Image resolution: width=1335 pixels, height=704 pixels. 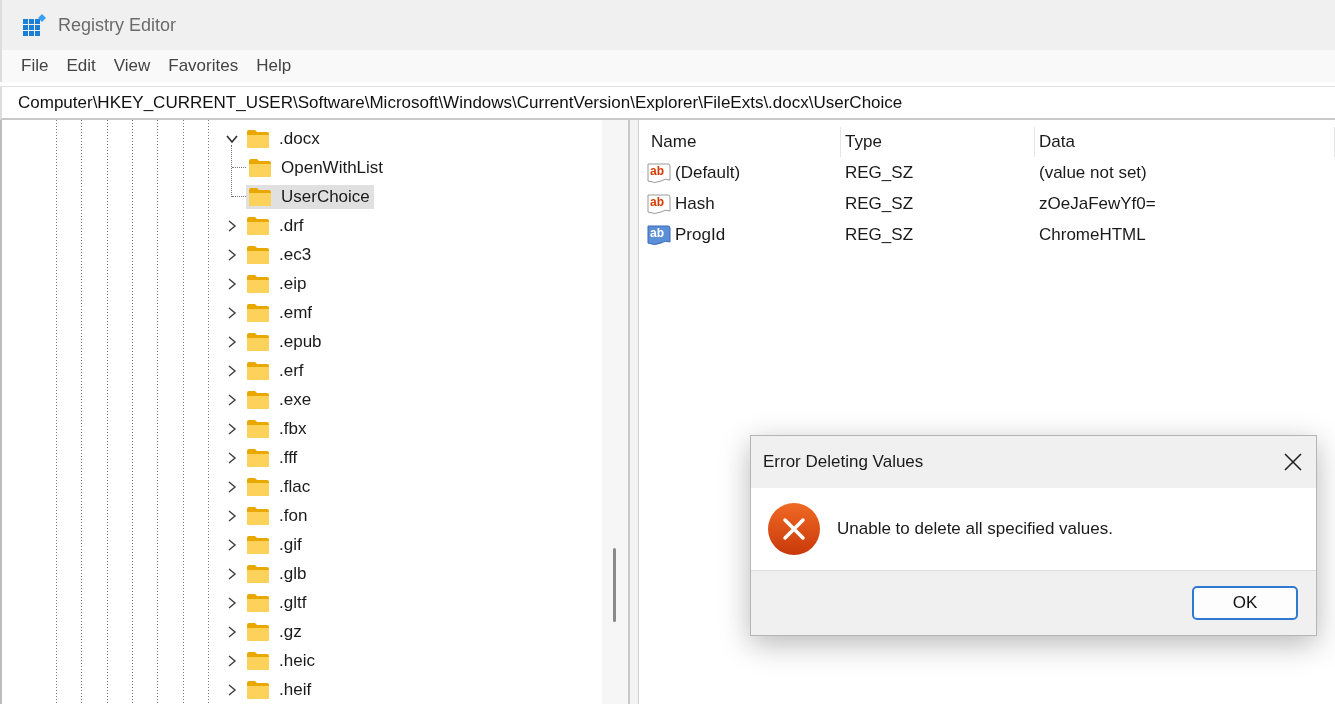 What do you see at coordinates (280, 399) in the screenshot?
I see `tree-item: .exe` at bounding box center [280, 399].